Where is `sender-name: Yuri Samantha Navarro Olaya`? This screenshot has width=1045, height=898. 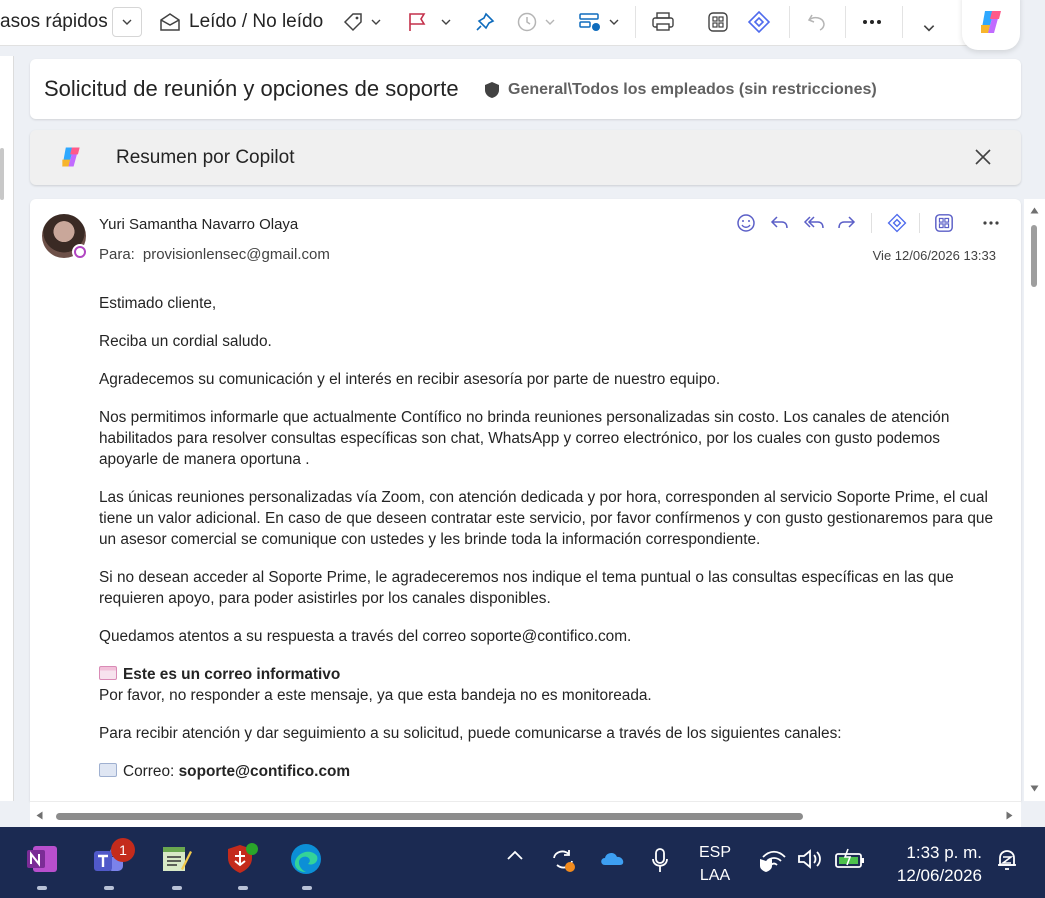 sender-name: Yuri Samantha Navarro Olaya is located at coordinates (198, 224).